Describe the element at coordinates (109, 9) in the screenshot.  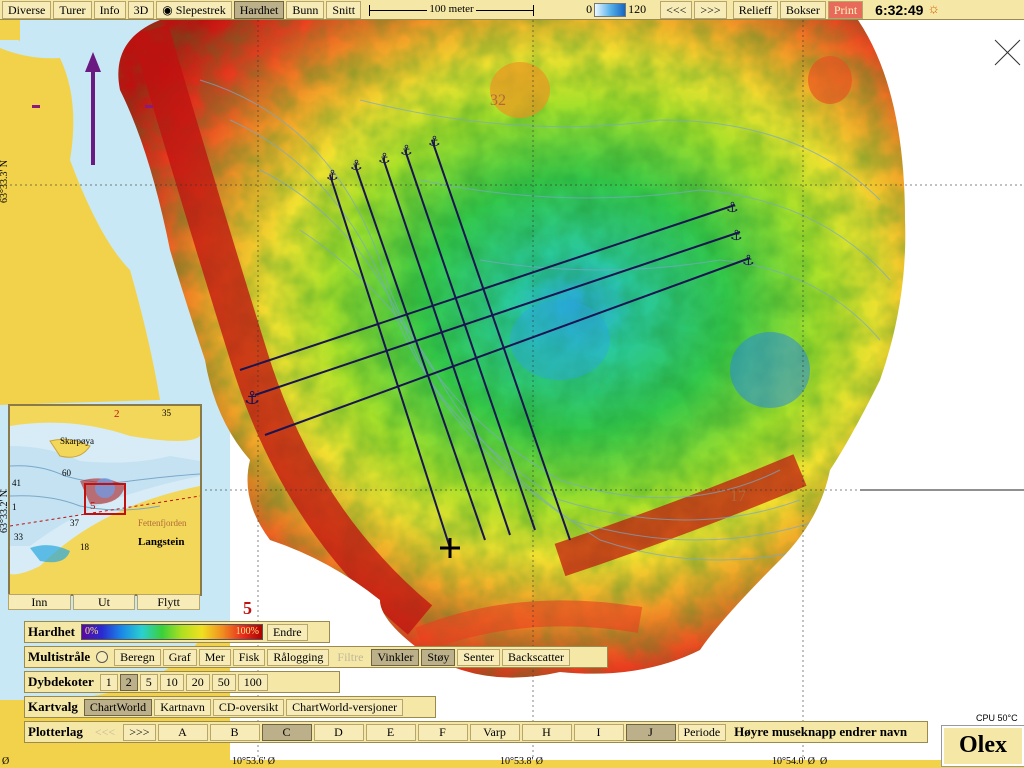
I see `info-button: Info` at that location.